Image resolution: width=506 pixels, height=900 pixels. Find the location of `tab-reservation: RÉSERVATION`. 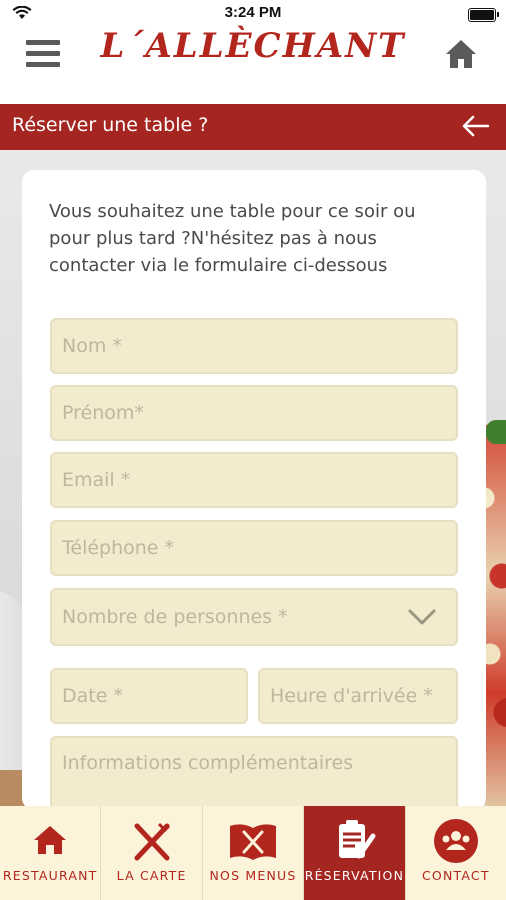

tab-reservation: RÉSERVATION is located at coordinates (355, 853).